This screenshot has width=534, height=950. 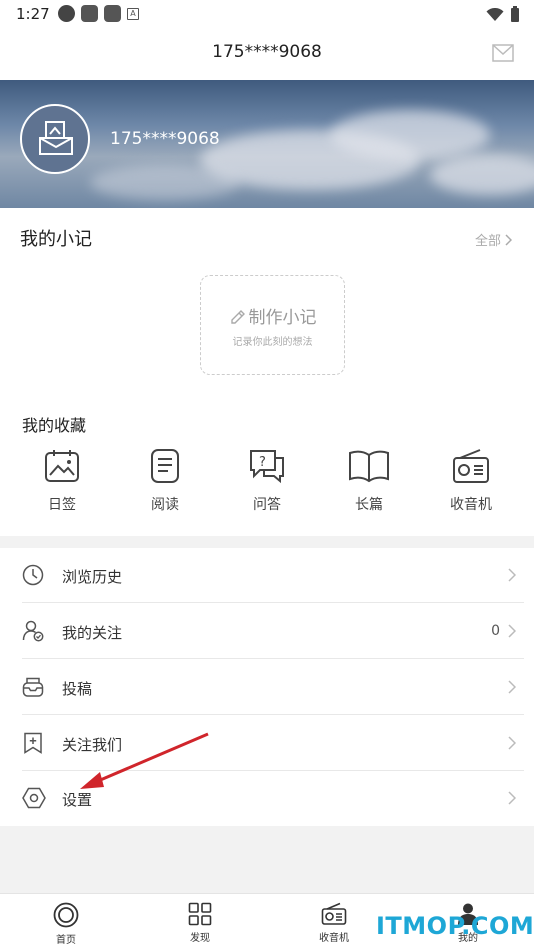 What do you see at coordinates (77, 689) in the screenshot?
I see `menu-item-label: 投稿` at bounding box center [77, 689].